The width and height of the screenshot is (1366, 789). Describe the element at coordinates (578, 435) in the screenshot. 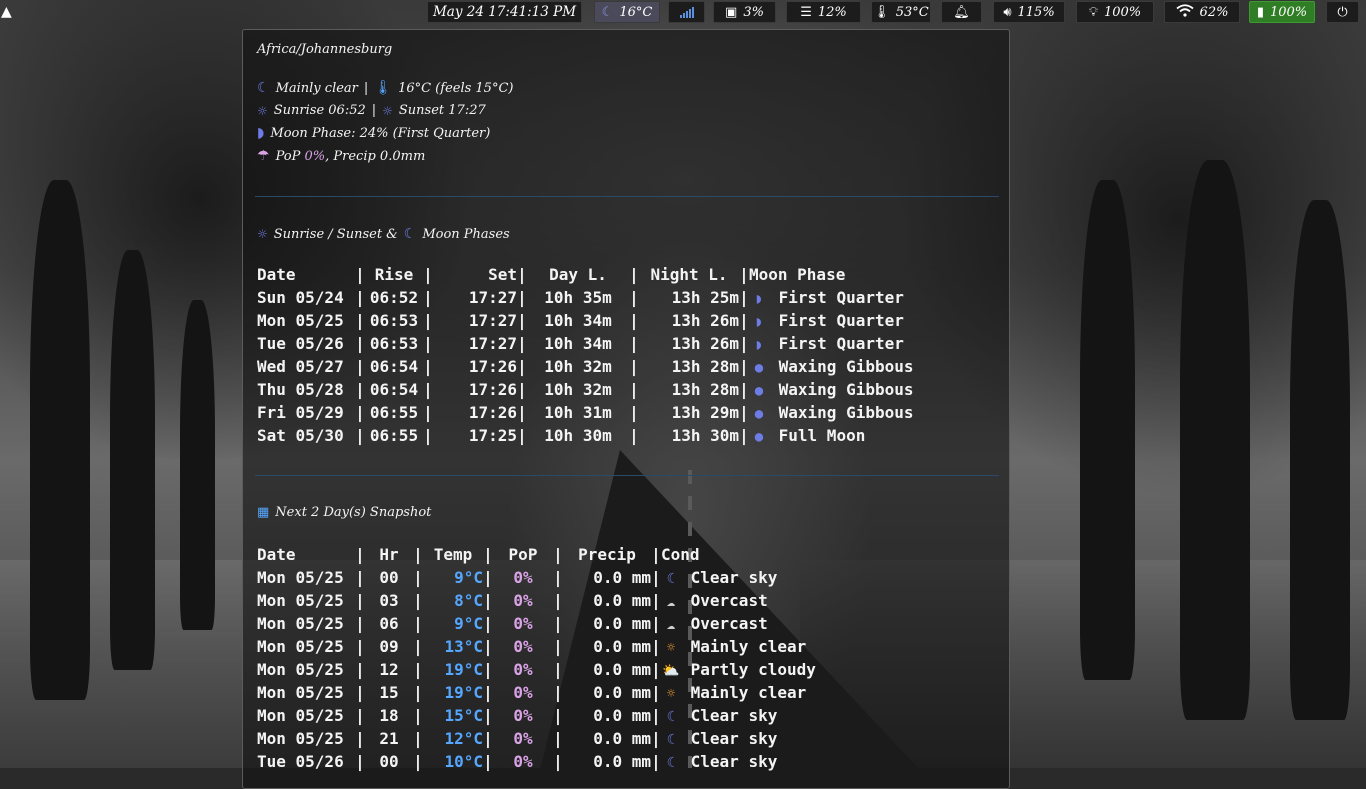

I see `table-cell: 10h 30m` at that location.